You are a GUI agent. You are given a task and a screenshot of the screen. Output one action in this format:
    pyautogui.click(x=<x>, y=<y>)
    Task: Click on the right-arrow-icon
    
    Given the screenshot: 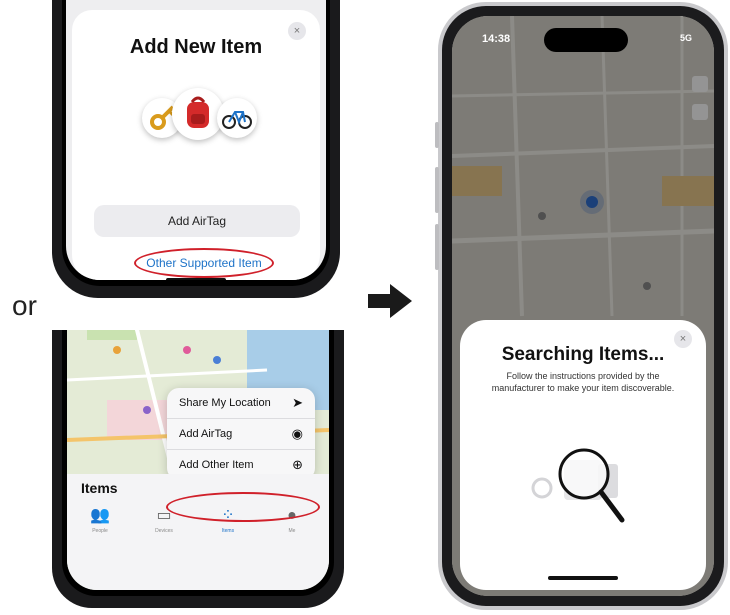 What is the action you would take?
    pyautogui.click(x=390, y=301)
    